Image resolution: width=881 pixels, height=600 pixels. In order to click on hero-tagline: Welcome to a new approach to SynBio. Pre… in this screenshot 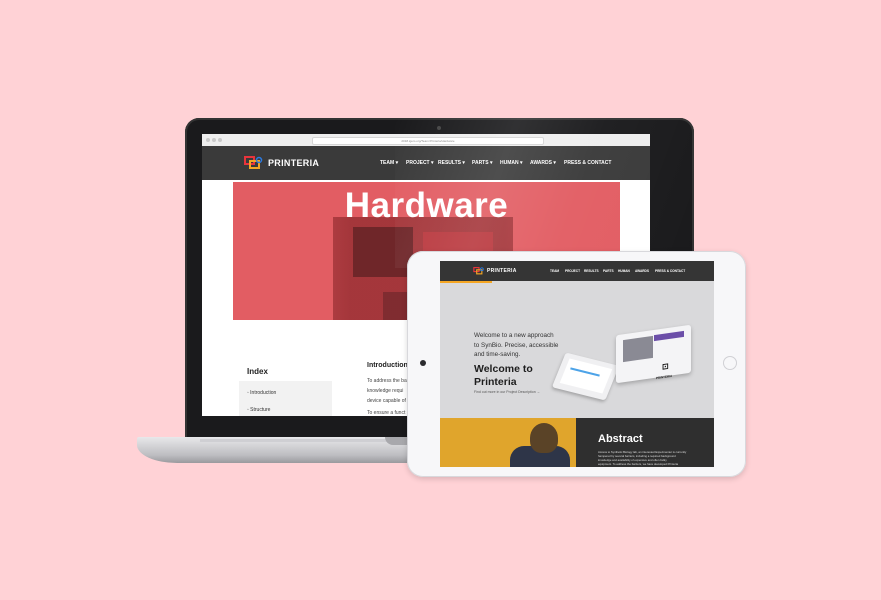, I will do `click(516, 345)`.